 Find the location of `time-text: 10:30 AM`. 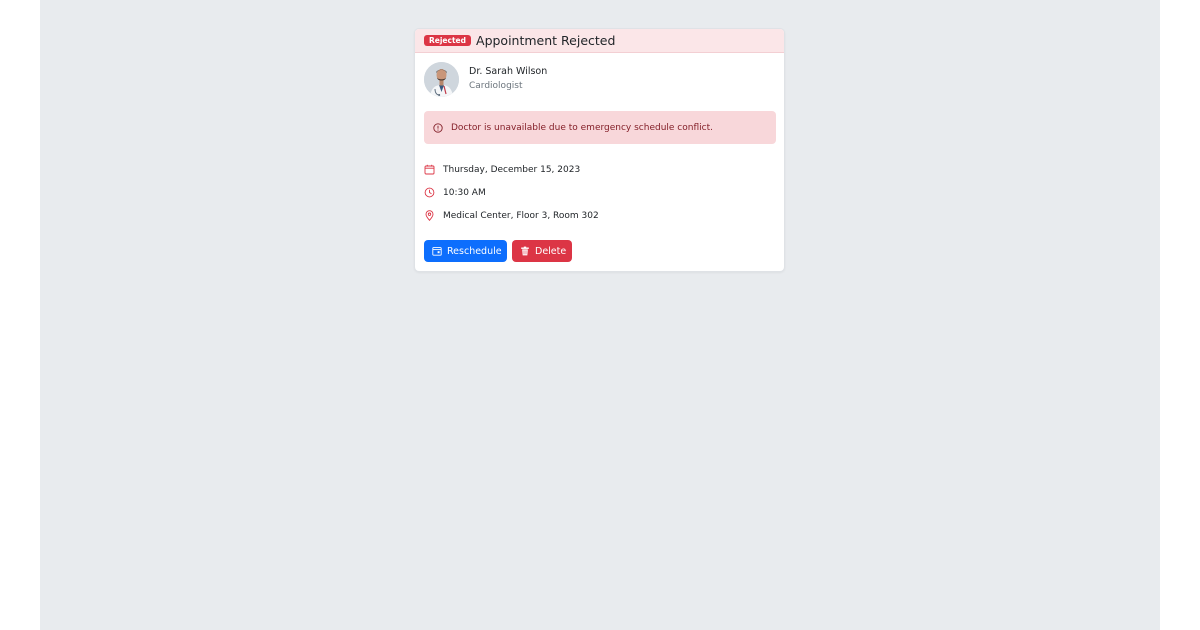

time-text: 10:30 AM is located at coordinates (464, 192).